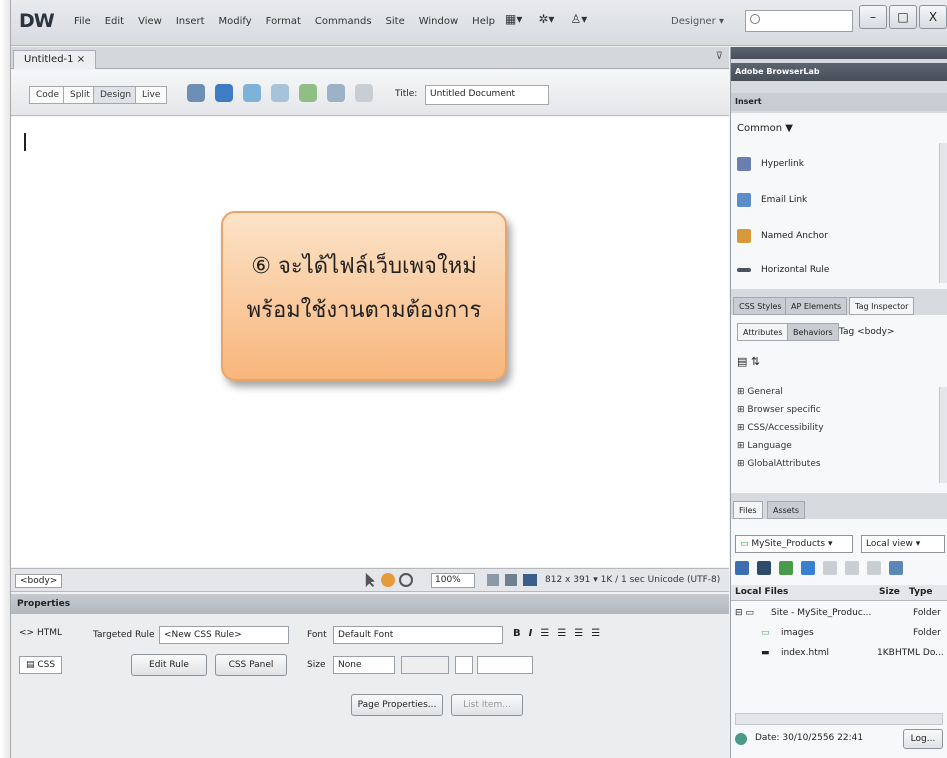 This screenshot has width=947, height=758. I want to click on italic-button: I, so click(531, 633).